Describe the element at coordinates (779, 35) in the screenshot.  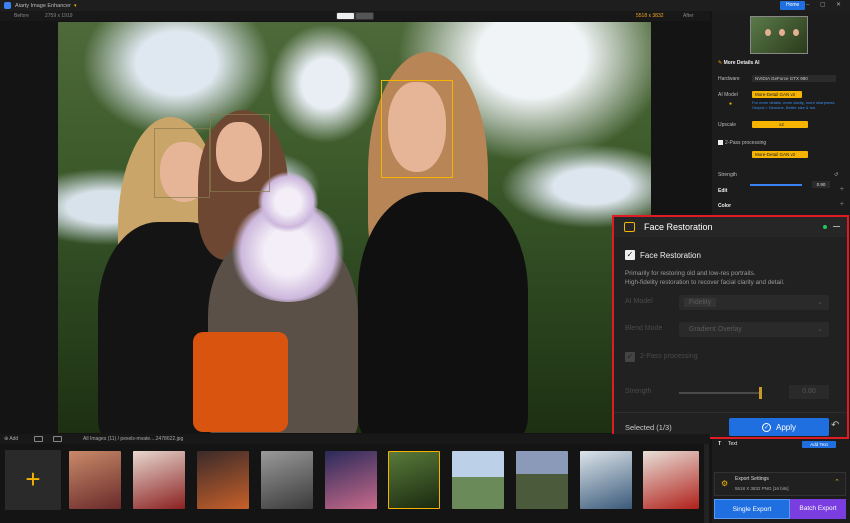
I see `navigator-thumbnail` at that location.